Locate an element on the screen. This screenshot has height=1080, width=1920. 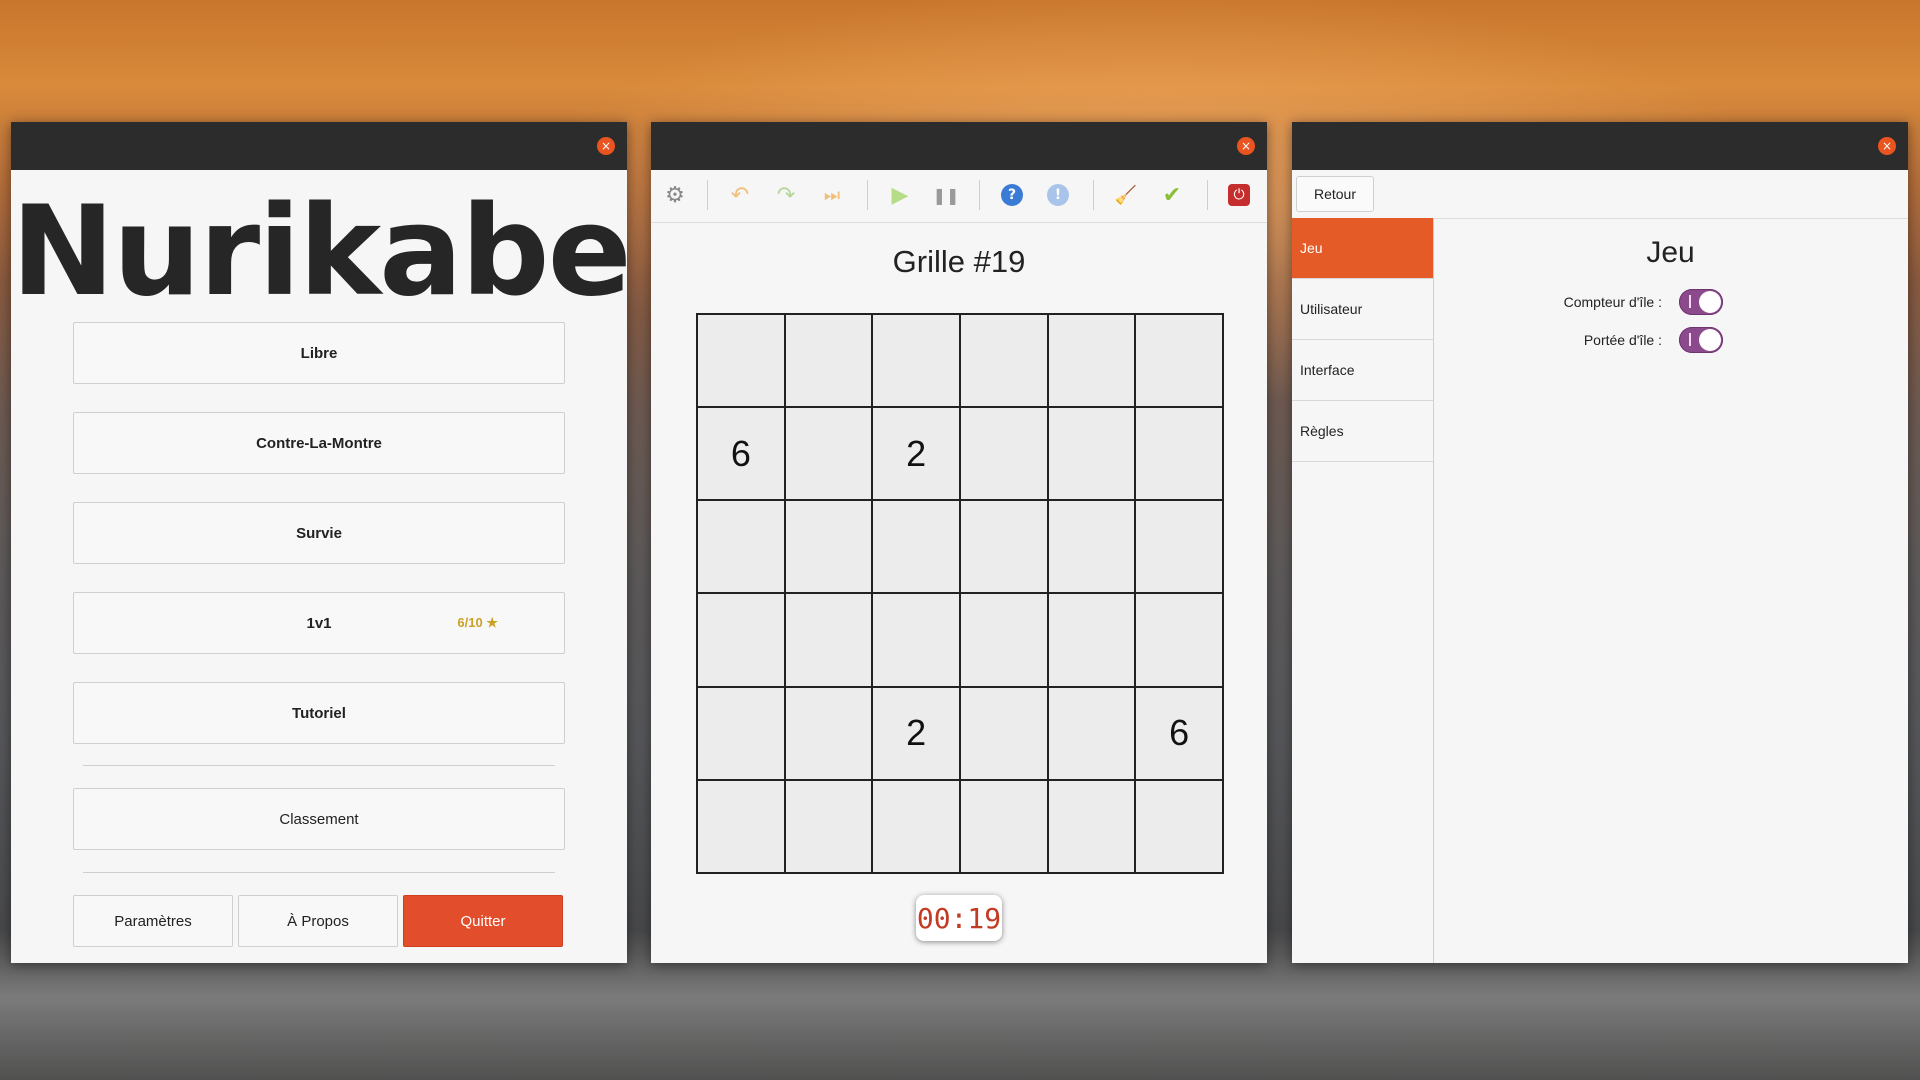
app-title: Nurikabe is located at coordinates (321, 252).